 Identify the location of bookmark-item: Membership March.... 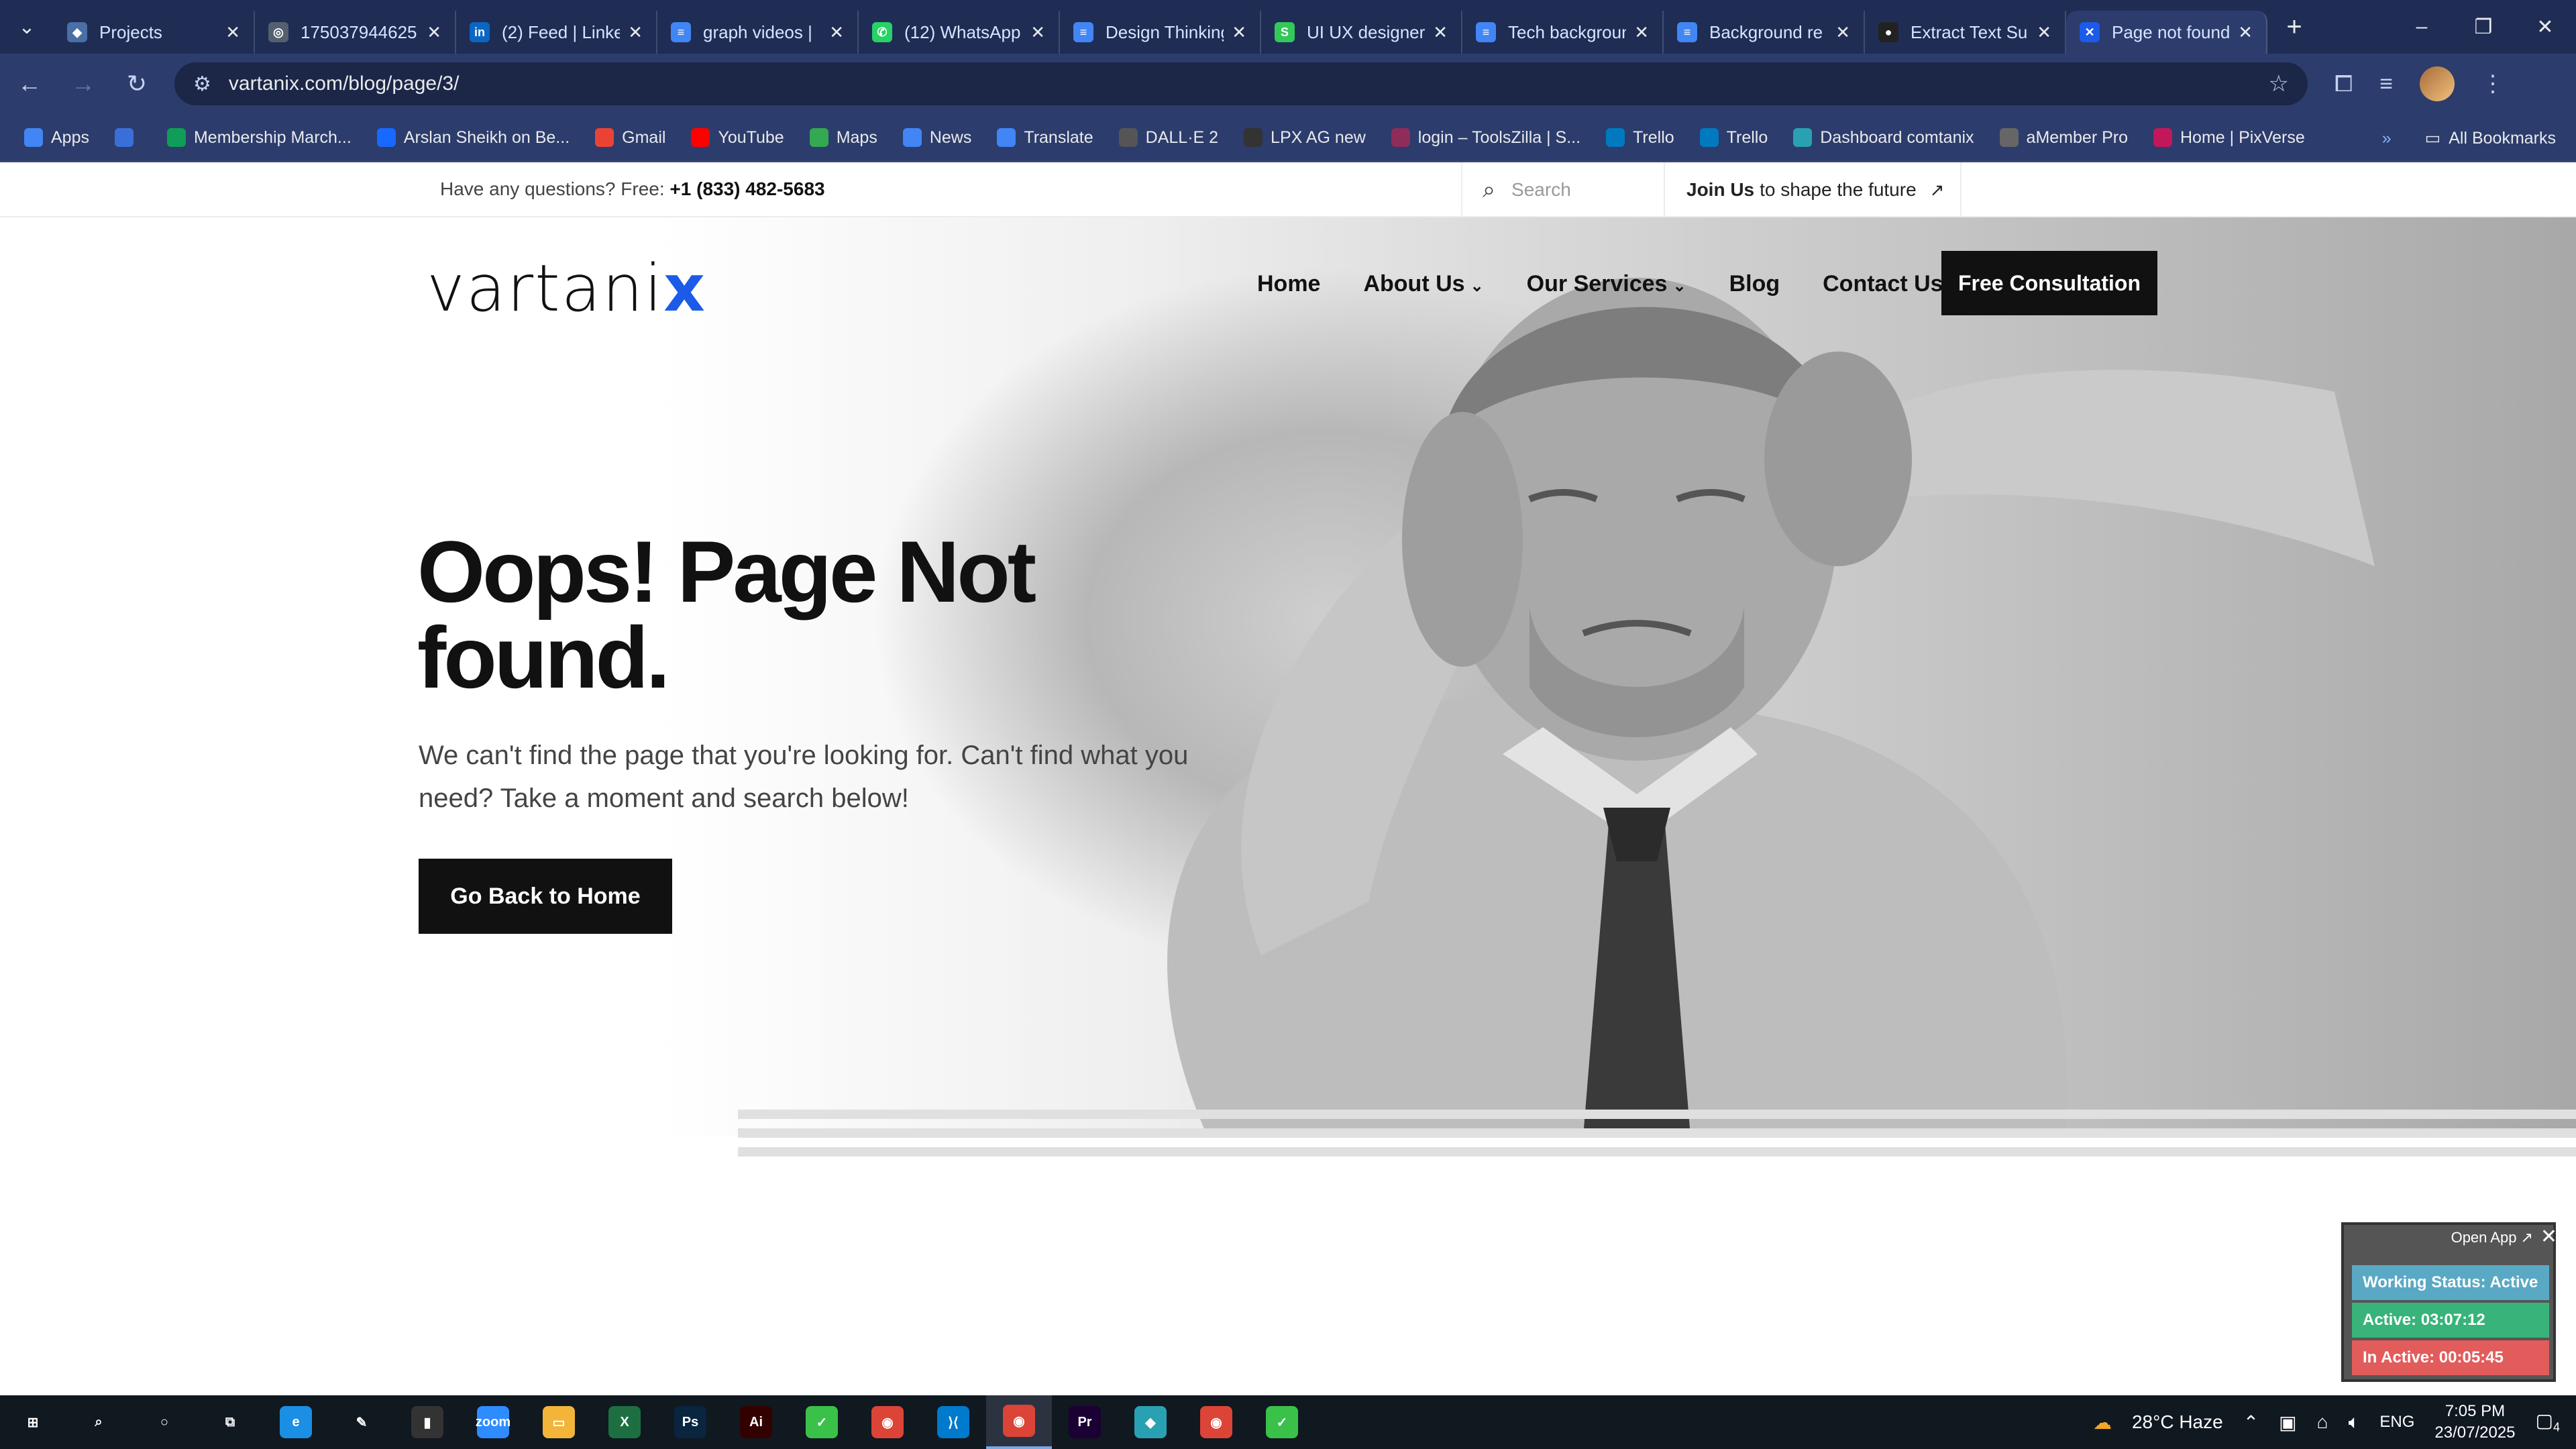
(259, 138).